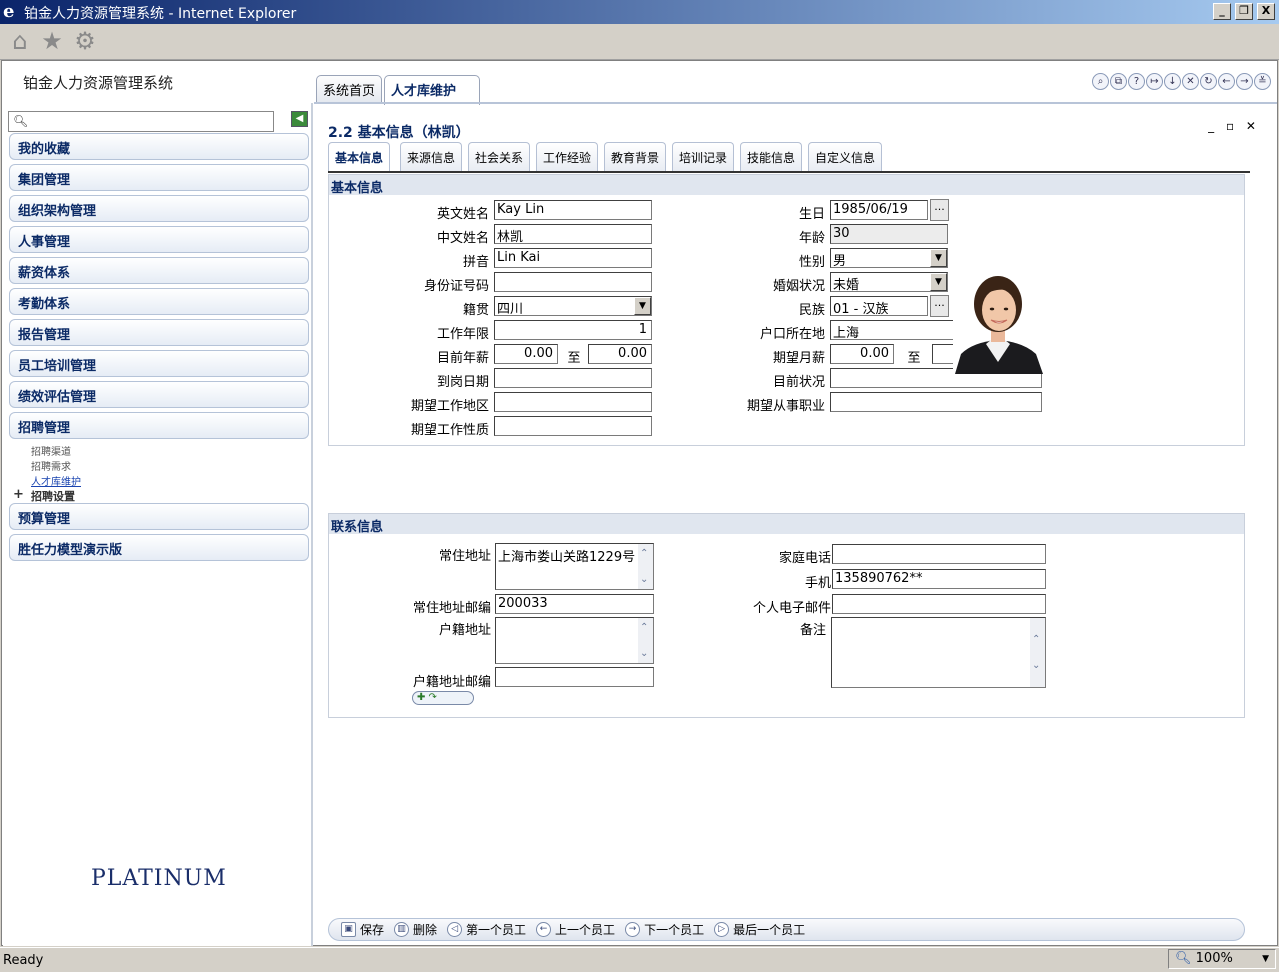 This screenshot has width=1279, height=972. I want to click on start-date-input, so click(573, 378).